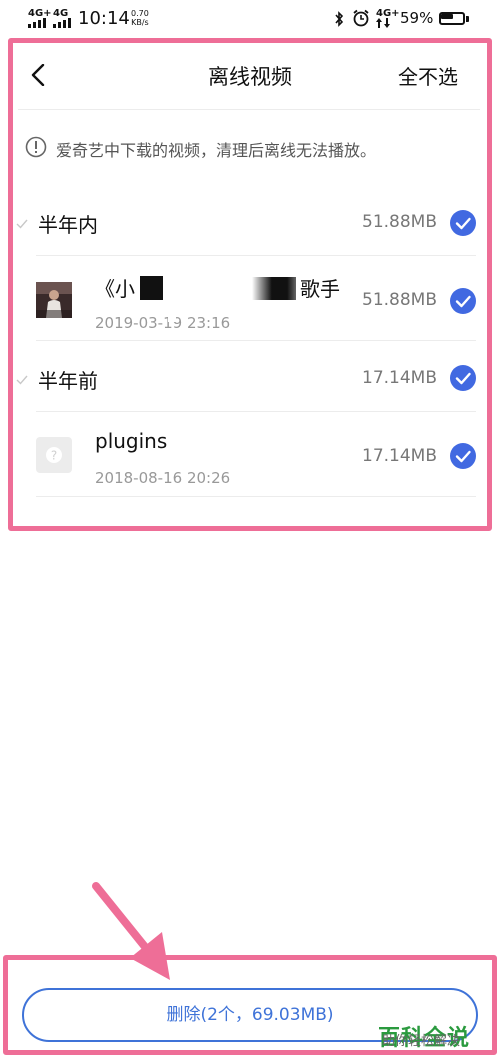 The height and width of the screenshot is (1055, 500). What do you see at coordinates (140, 22) in the screenshot?
I see `speed-unit: KB/s` at bounding box center [140, 22].